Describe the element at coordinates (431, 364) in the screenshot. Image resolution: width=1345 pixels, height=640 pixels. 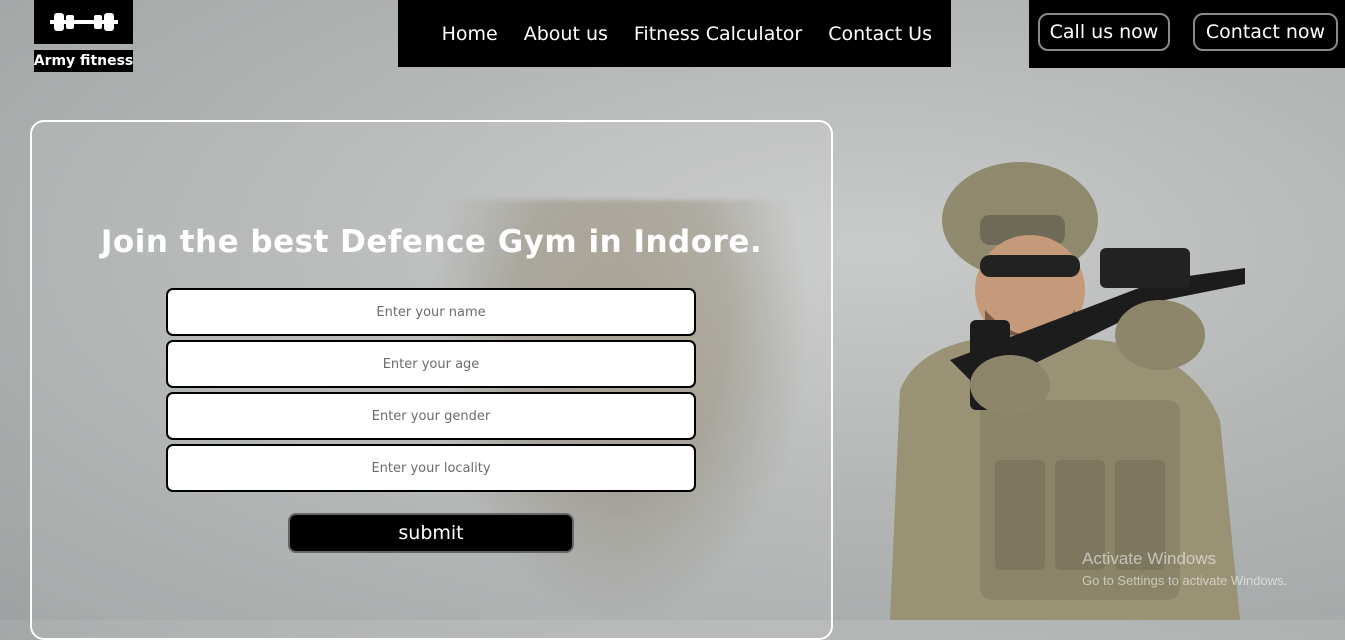
I see `age-input` at that location.